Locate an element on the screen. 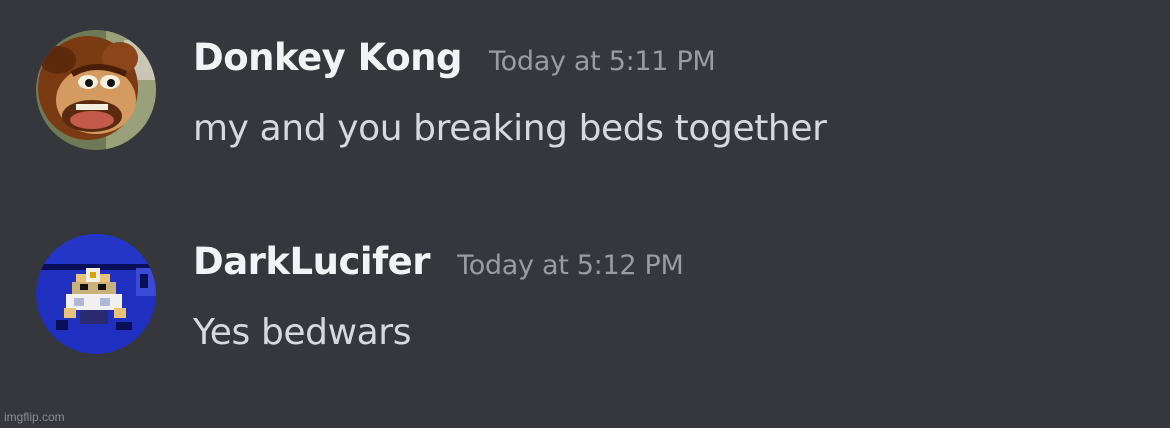  username: Donkey Kong is located at coordinates (327, 57).